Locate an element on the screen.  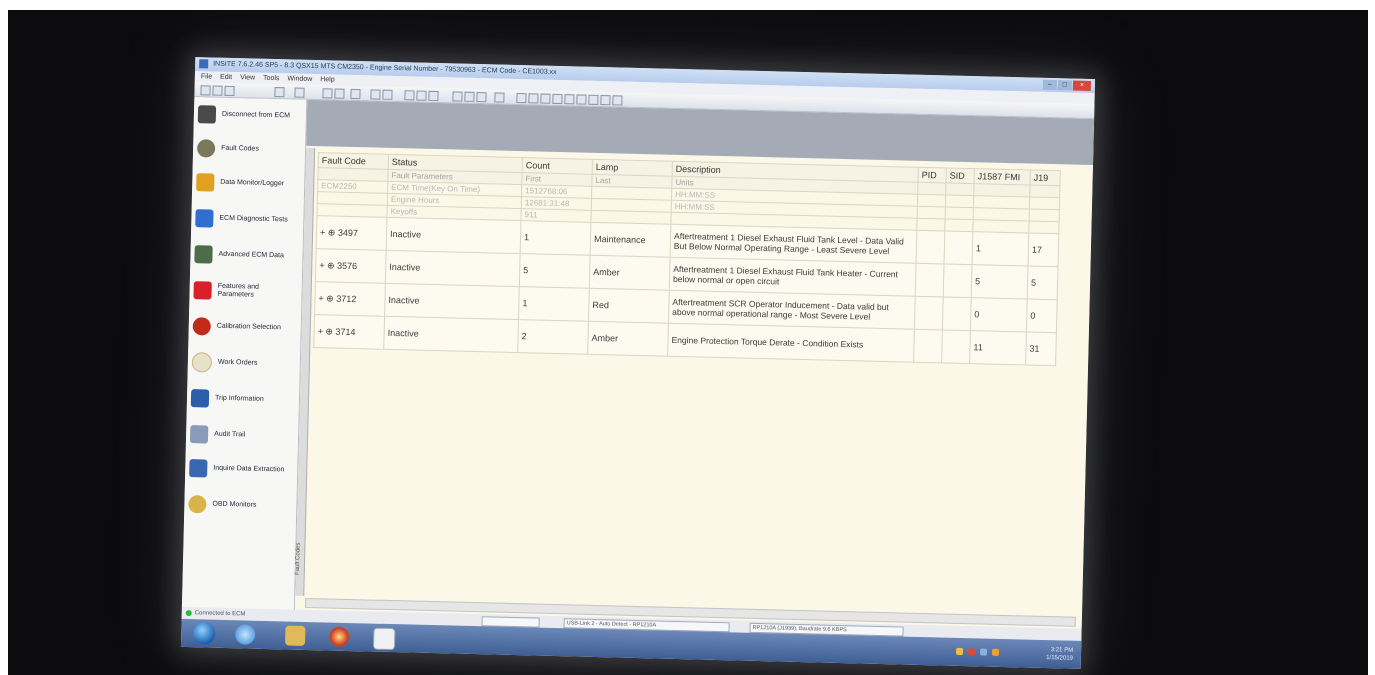
fault-status: Inactive is located at coordinates (453, 235).